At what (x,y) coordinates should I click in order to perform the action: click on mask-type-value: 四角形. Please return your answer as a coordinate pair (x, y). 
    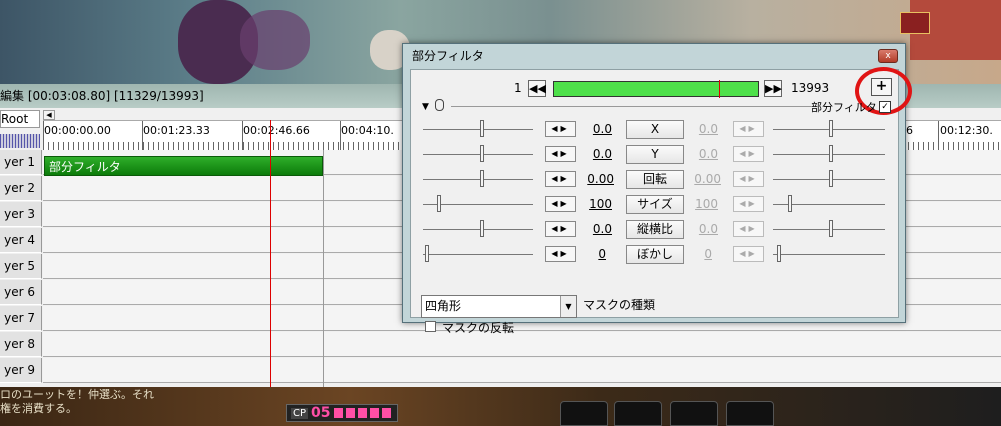
    Looking at the image, I should click on (443, 306).